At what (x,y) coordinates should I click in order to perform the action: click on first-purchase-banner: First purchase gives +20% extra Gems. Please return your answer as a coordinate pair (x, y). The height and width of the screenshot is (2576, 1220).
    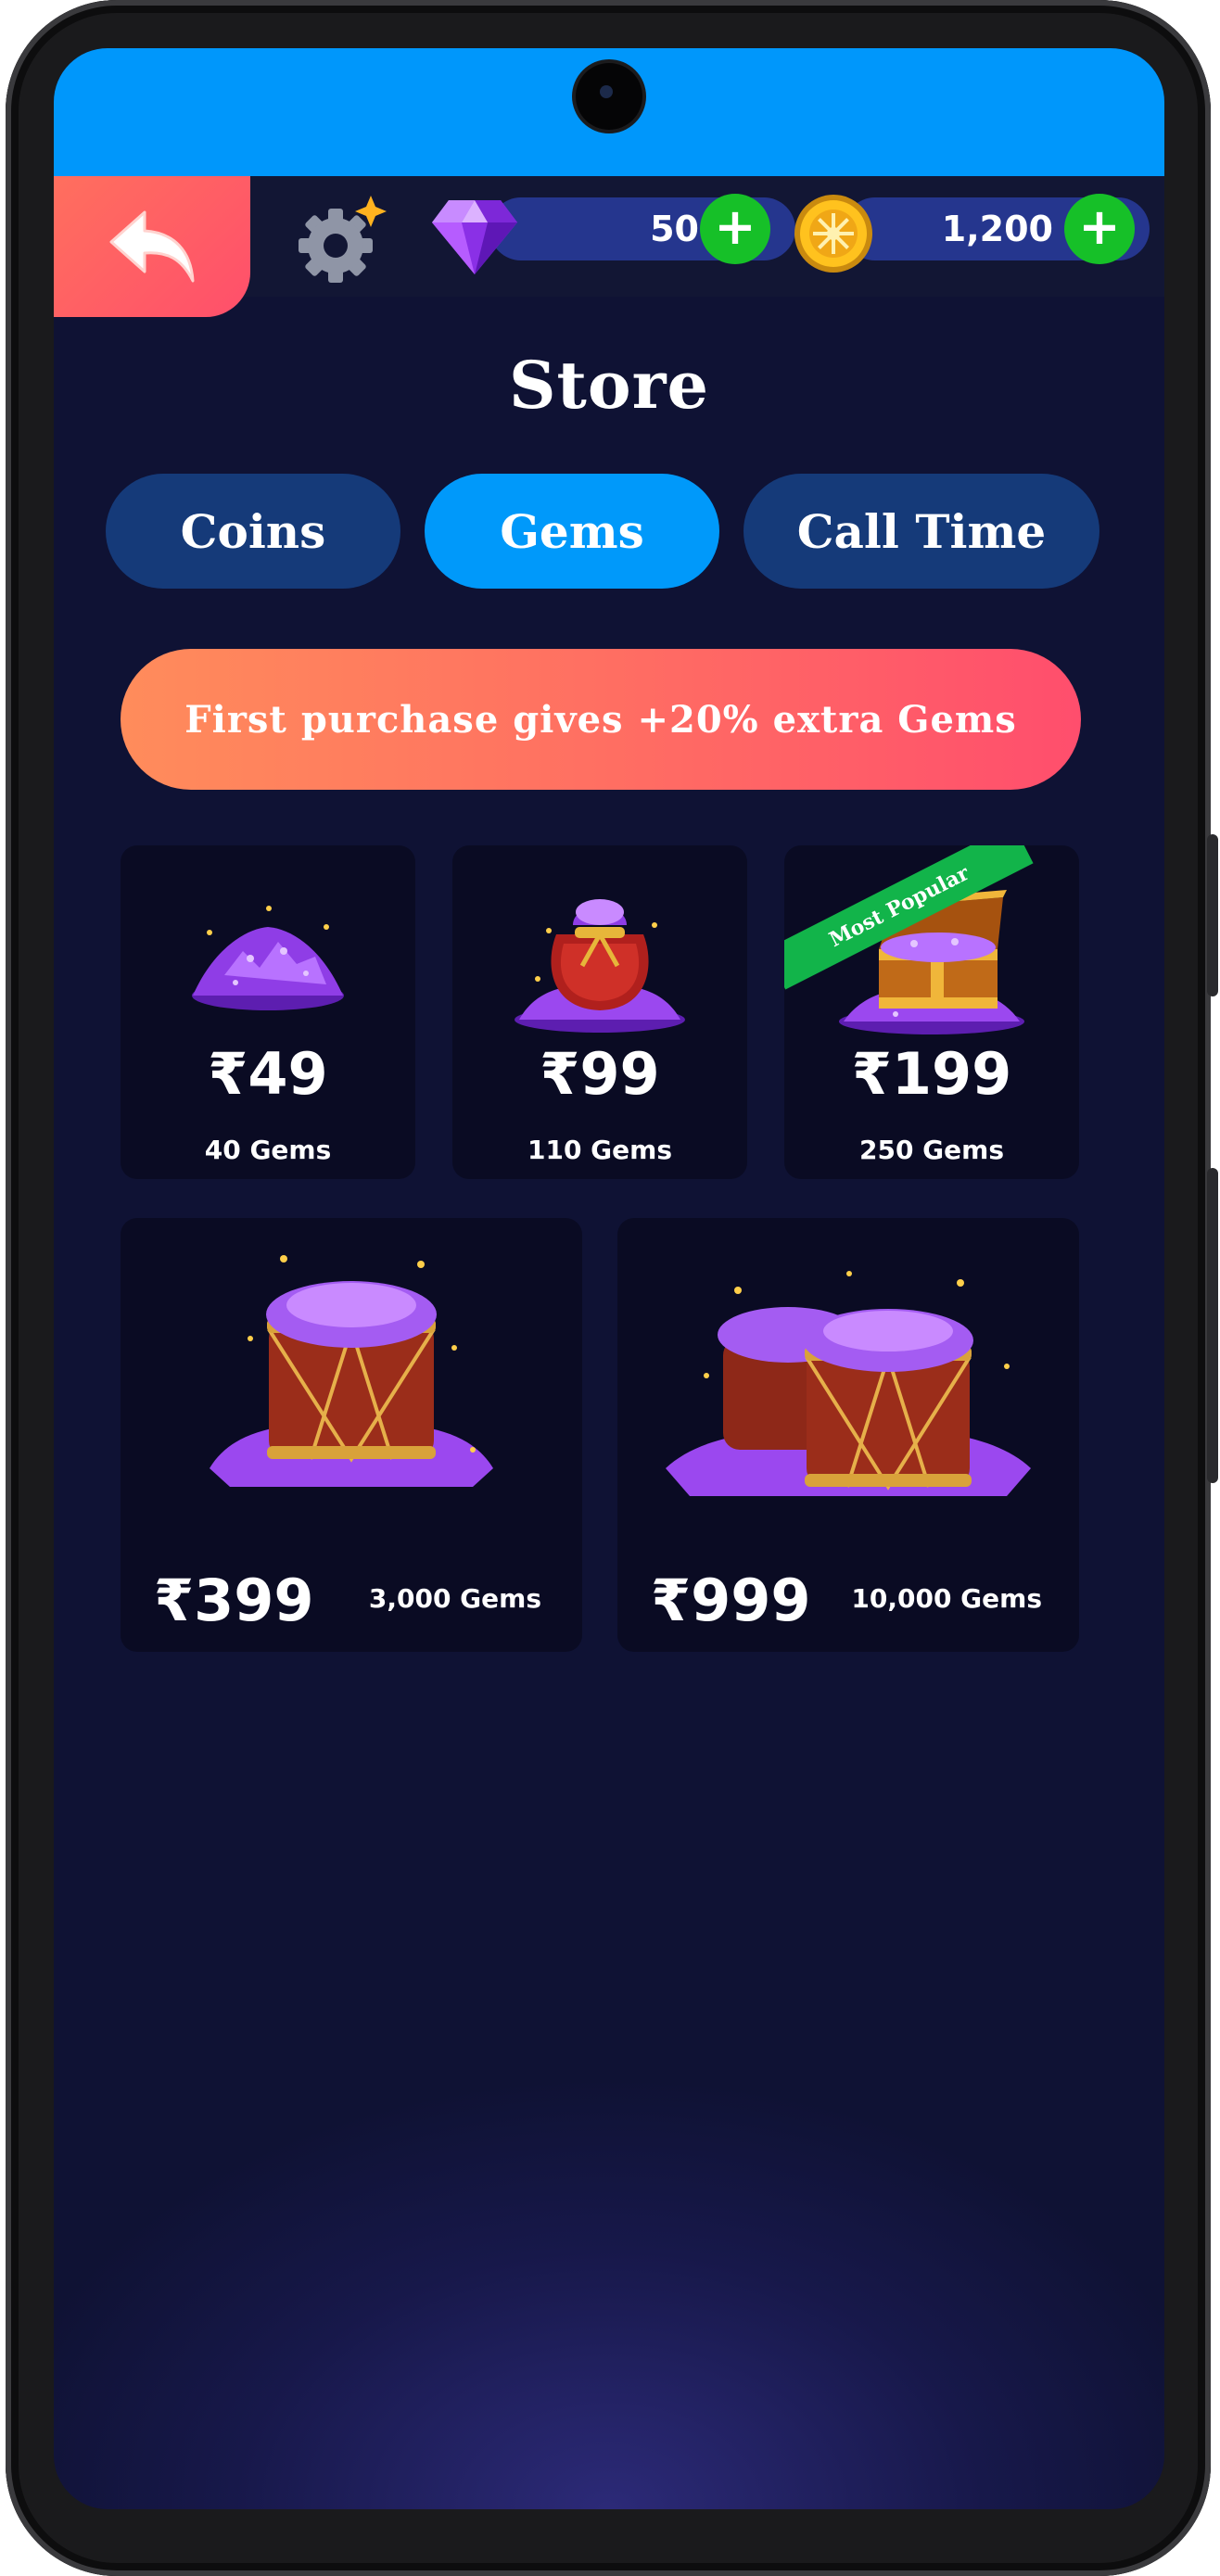
    Looking at the image, I should click on (601, 719).